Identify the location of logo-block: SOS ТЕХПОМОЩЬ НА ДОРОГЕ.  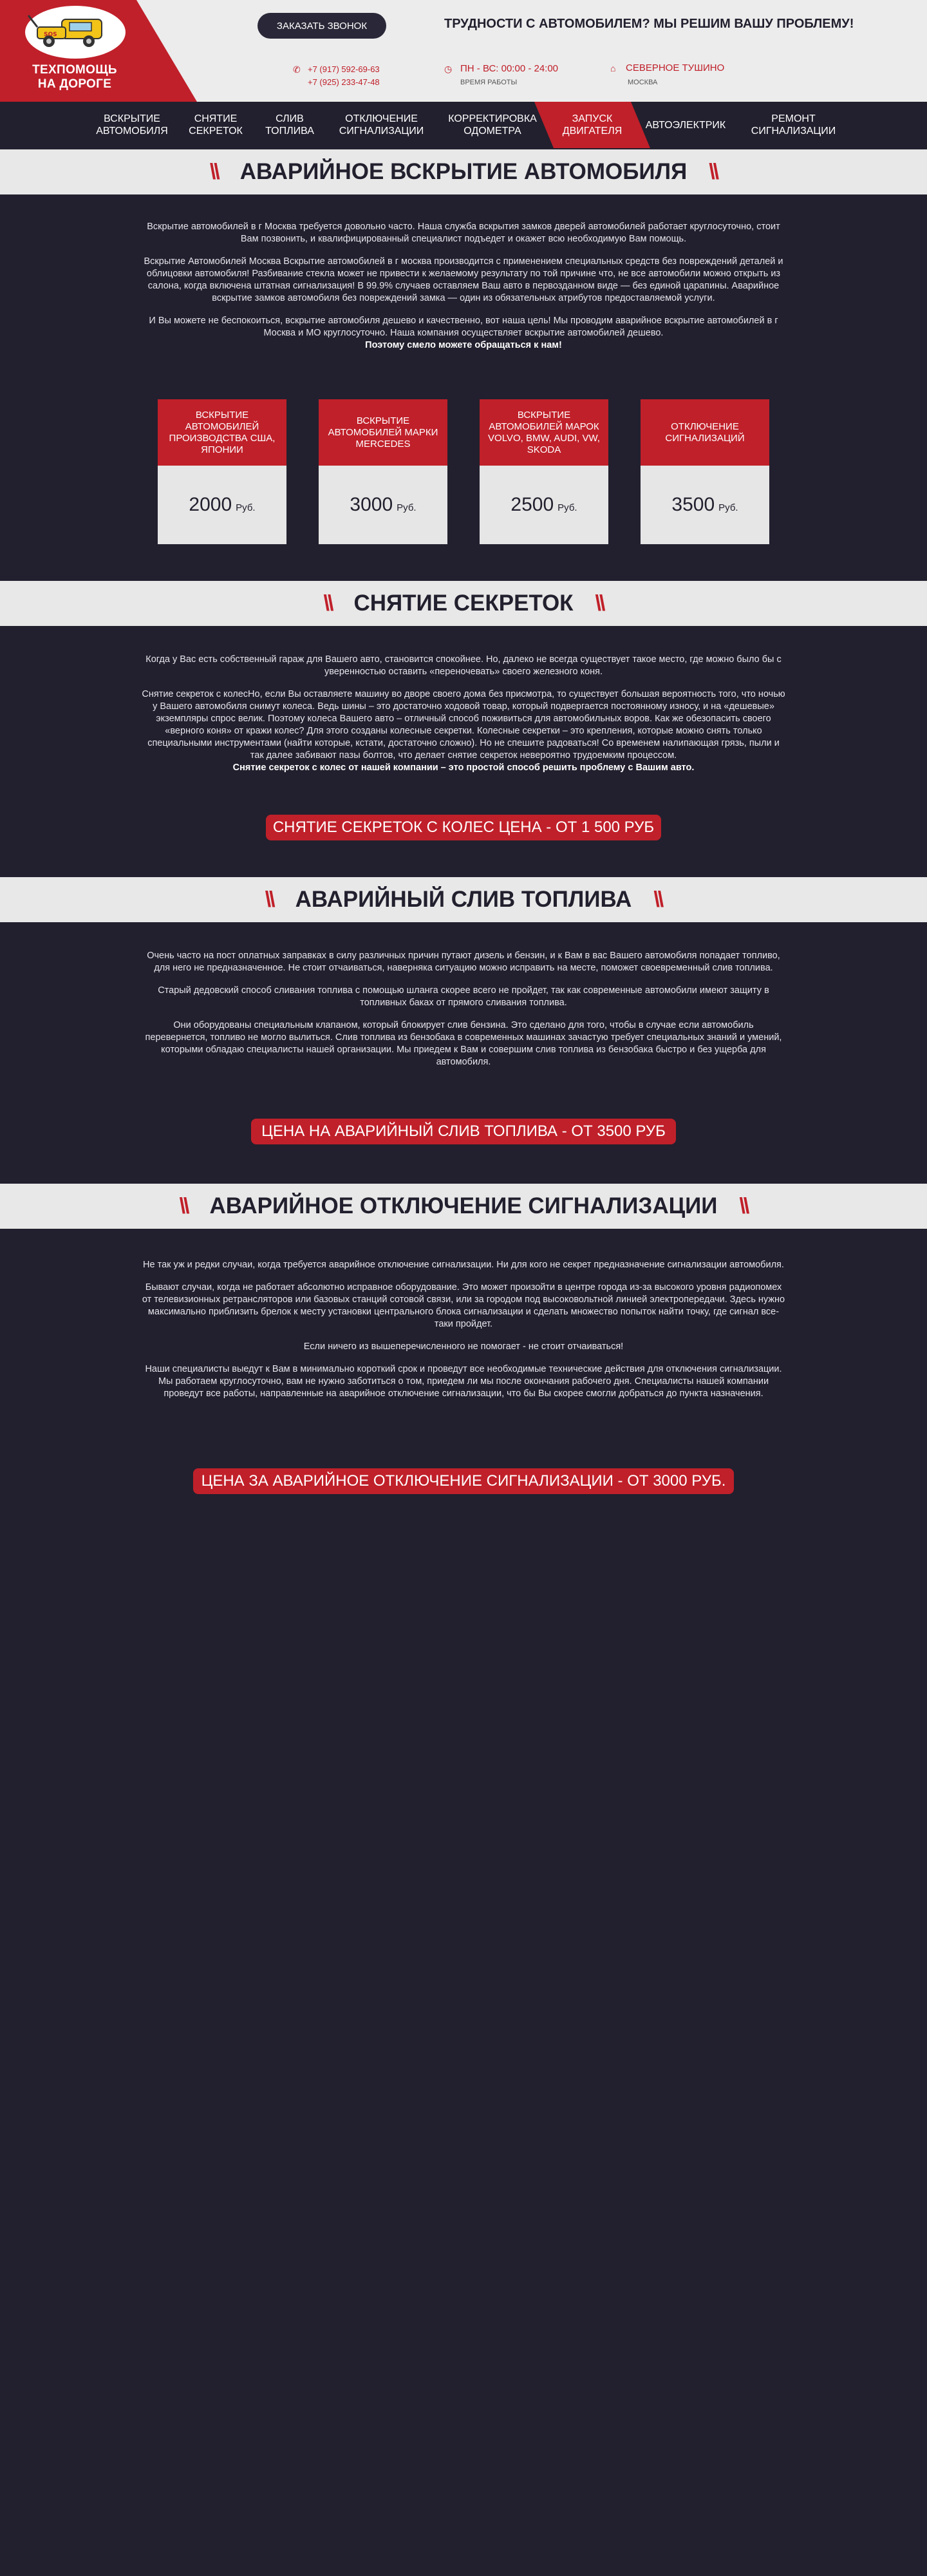
(99, 51).